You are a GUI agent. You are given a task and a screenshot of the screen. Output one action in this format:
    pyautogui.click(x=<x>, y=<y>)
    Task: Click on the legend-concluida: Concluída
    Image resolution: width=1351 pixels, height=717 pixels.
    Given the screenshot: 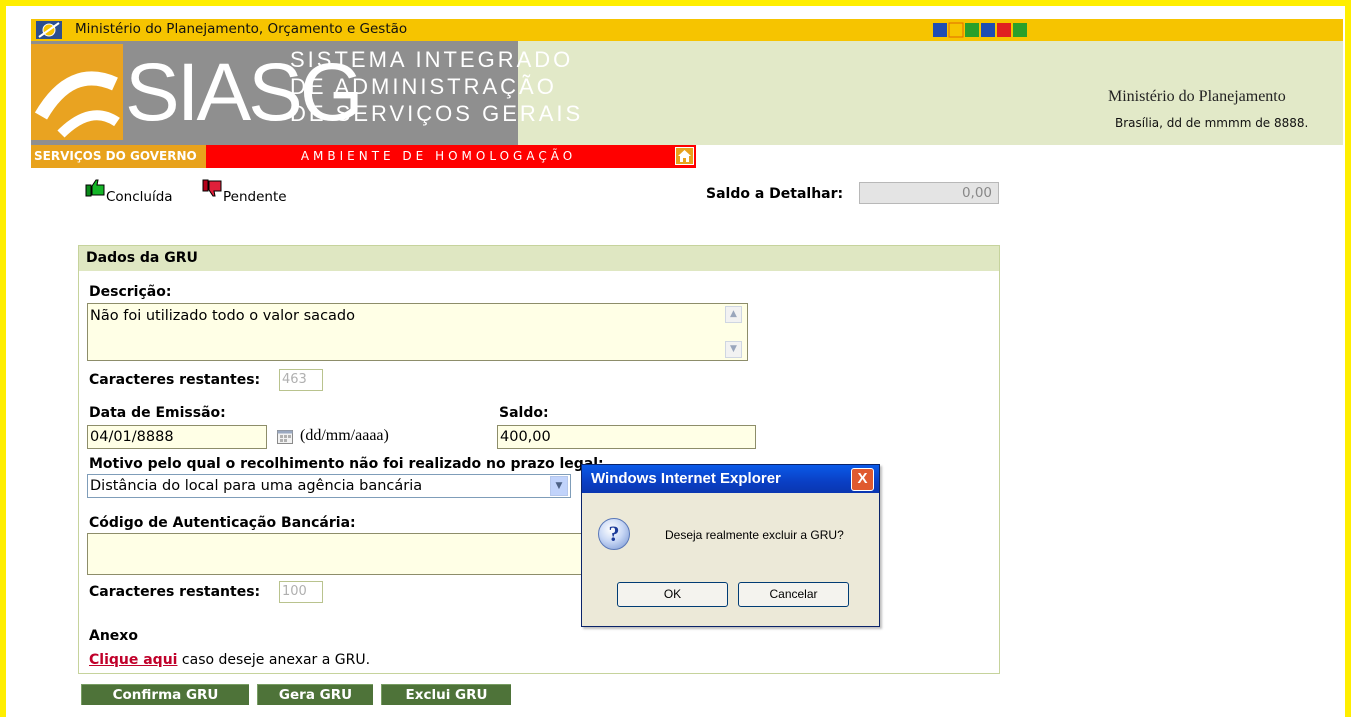 What is the action you would take?
    pyautogui.click(x=139, y=197)
    